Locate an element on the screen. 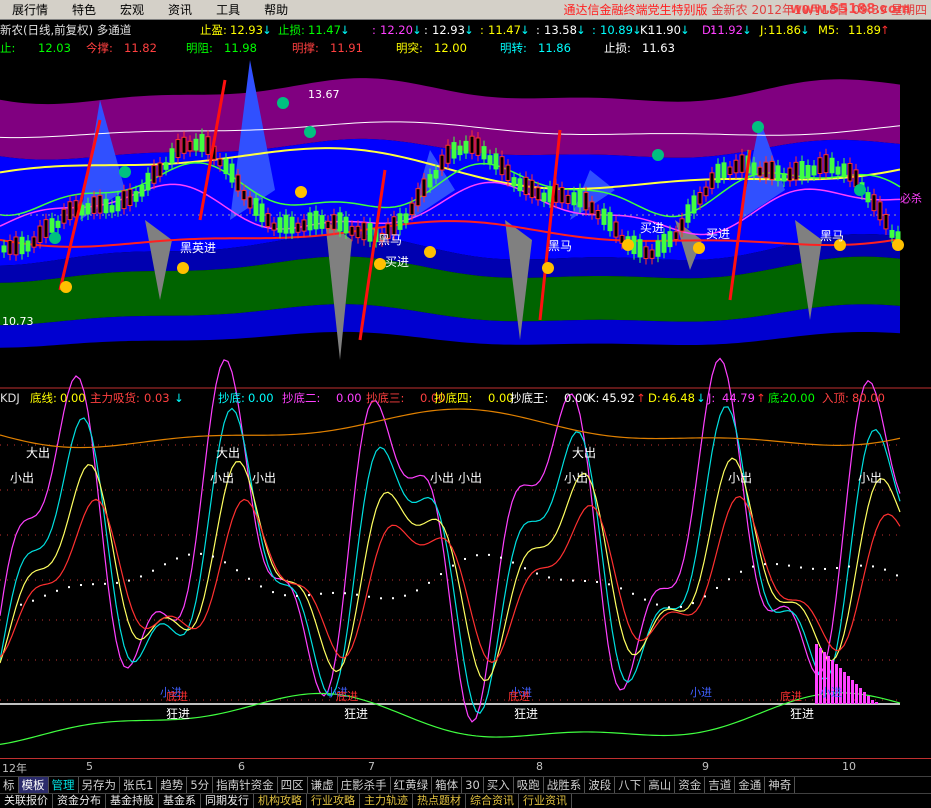 The image size is (931, 808). sell-signal-icon is located at coordinates (758, 127).